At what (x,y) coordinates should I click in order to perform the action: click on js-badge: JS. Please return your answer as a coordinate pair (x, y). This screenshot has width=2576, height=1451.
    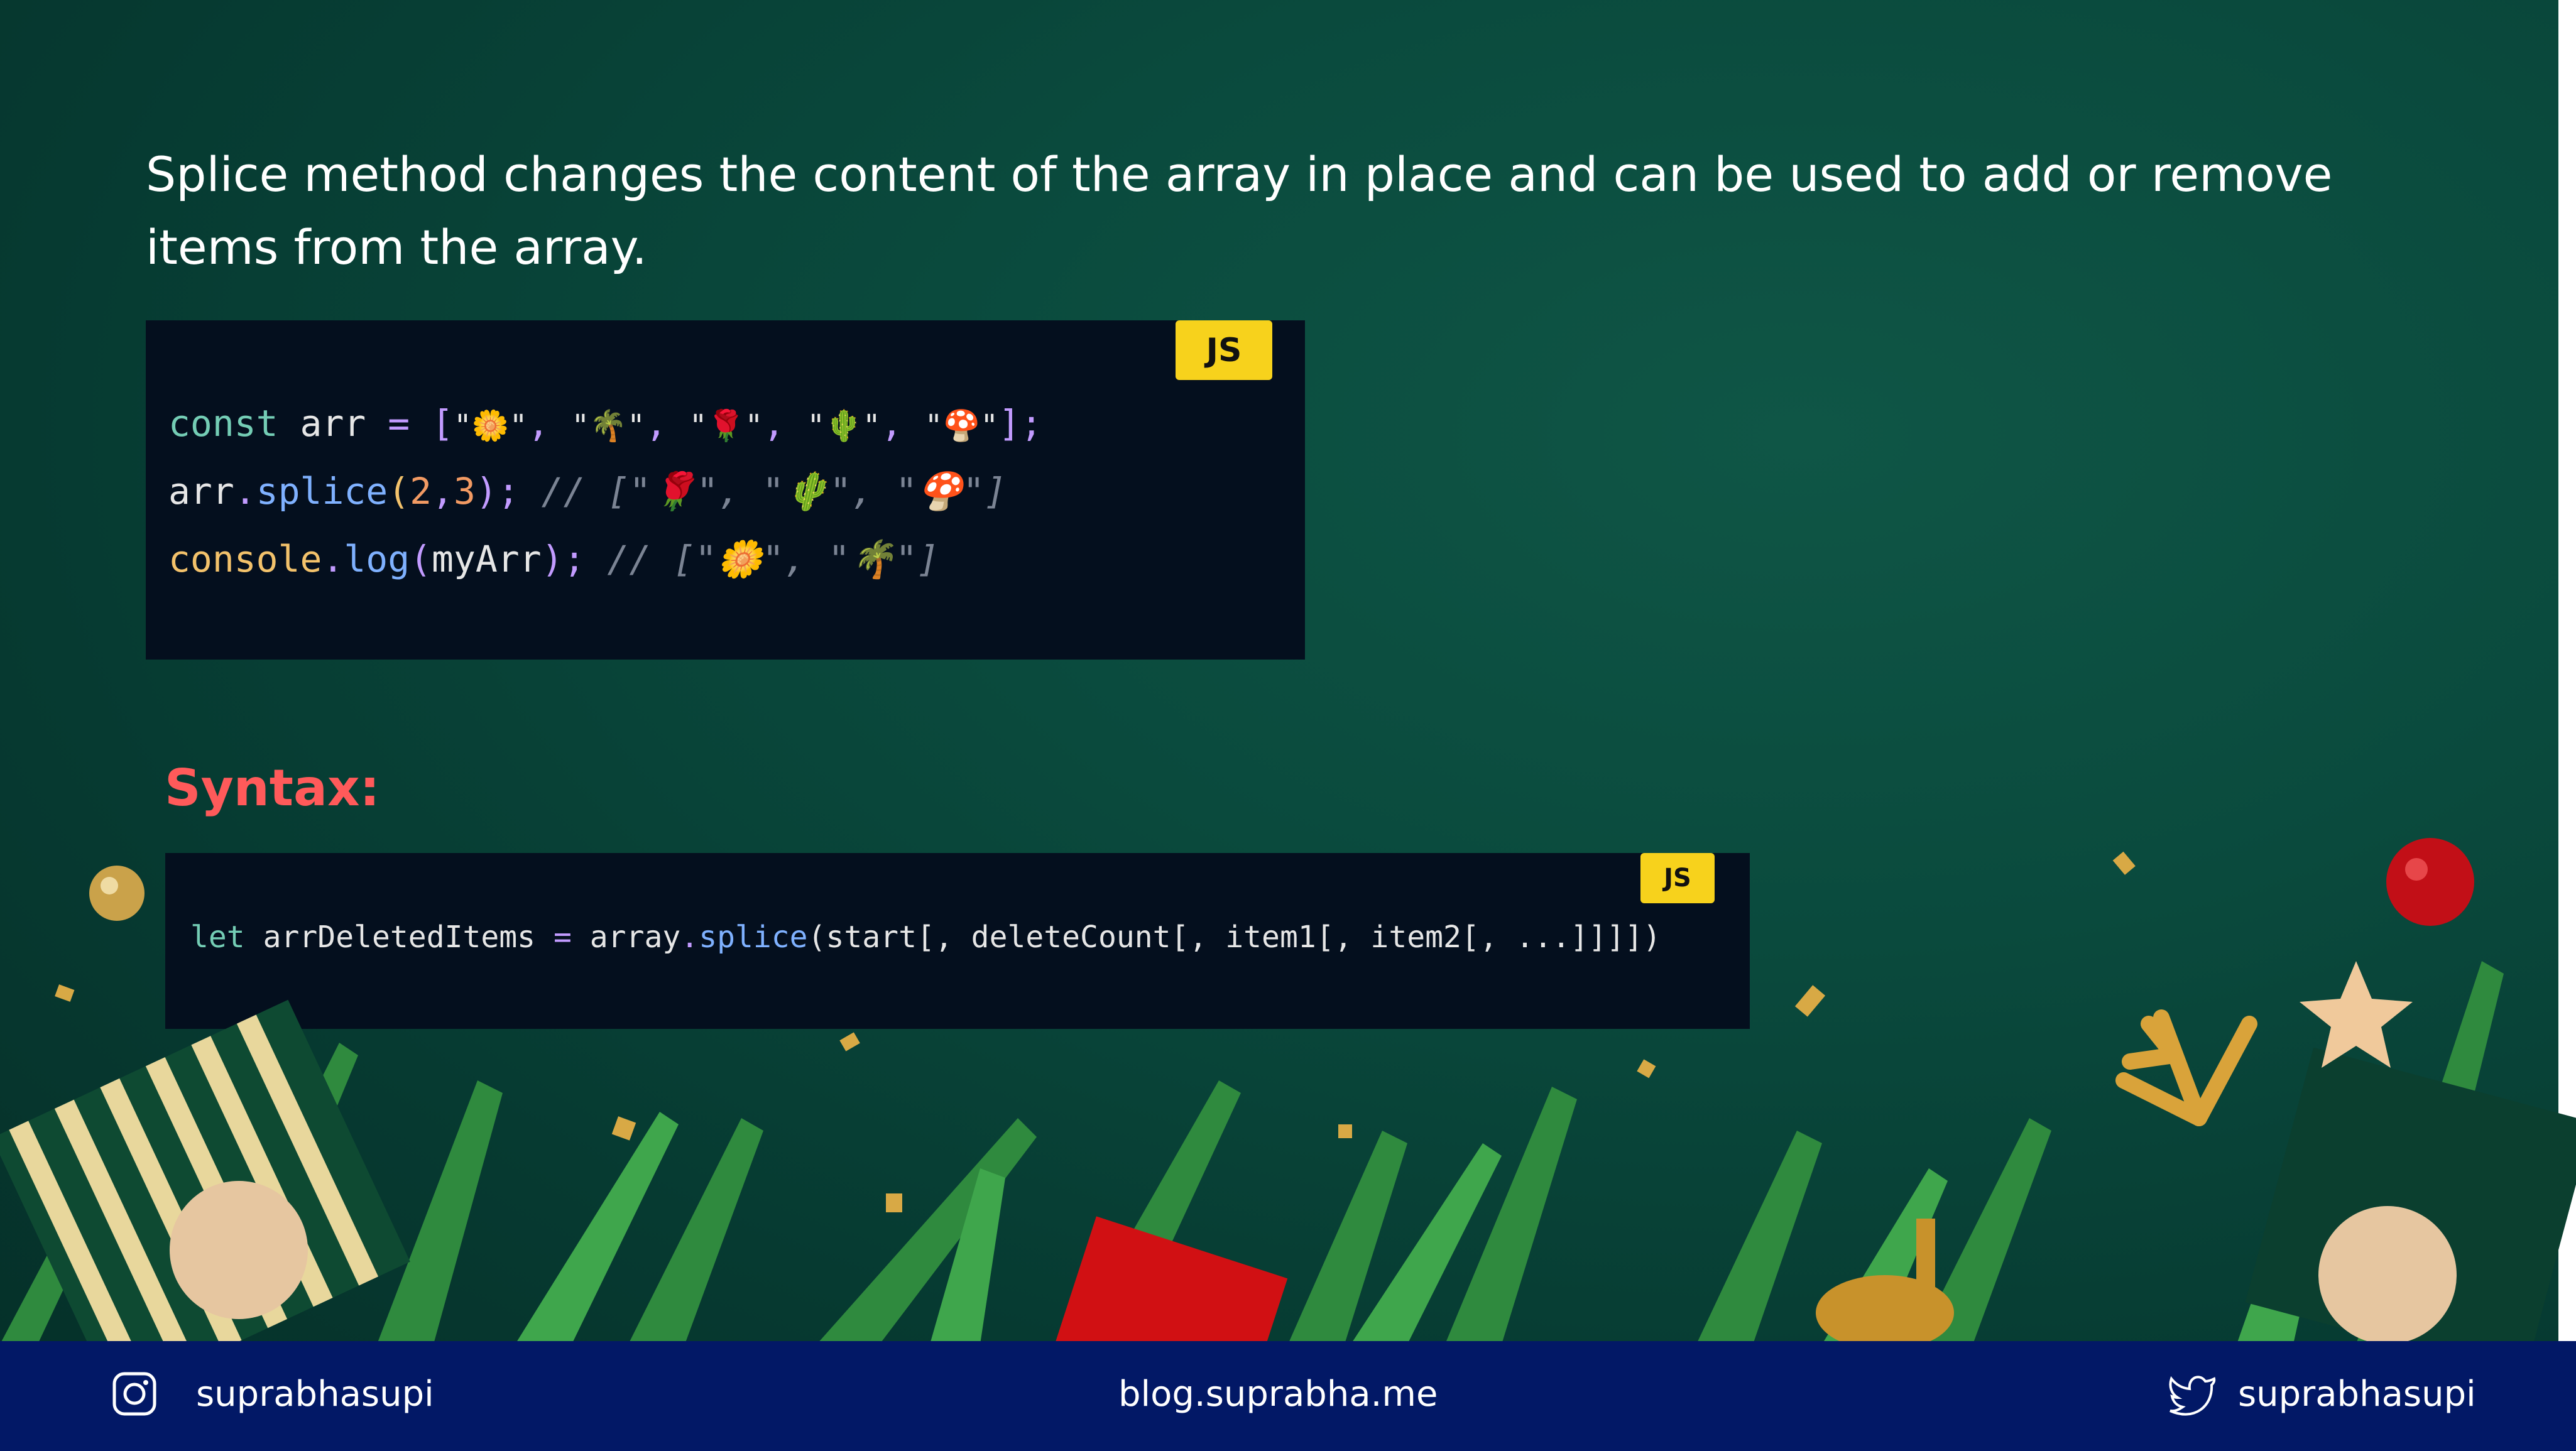
    Looking at the image, I should click on (1224, 350).